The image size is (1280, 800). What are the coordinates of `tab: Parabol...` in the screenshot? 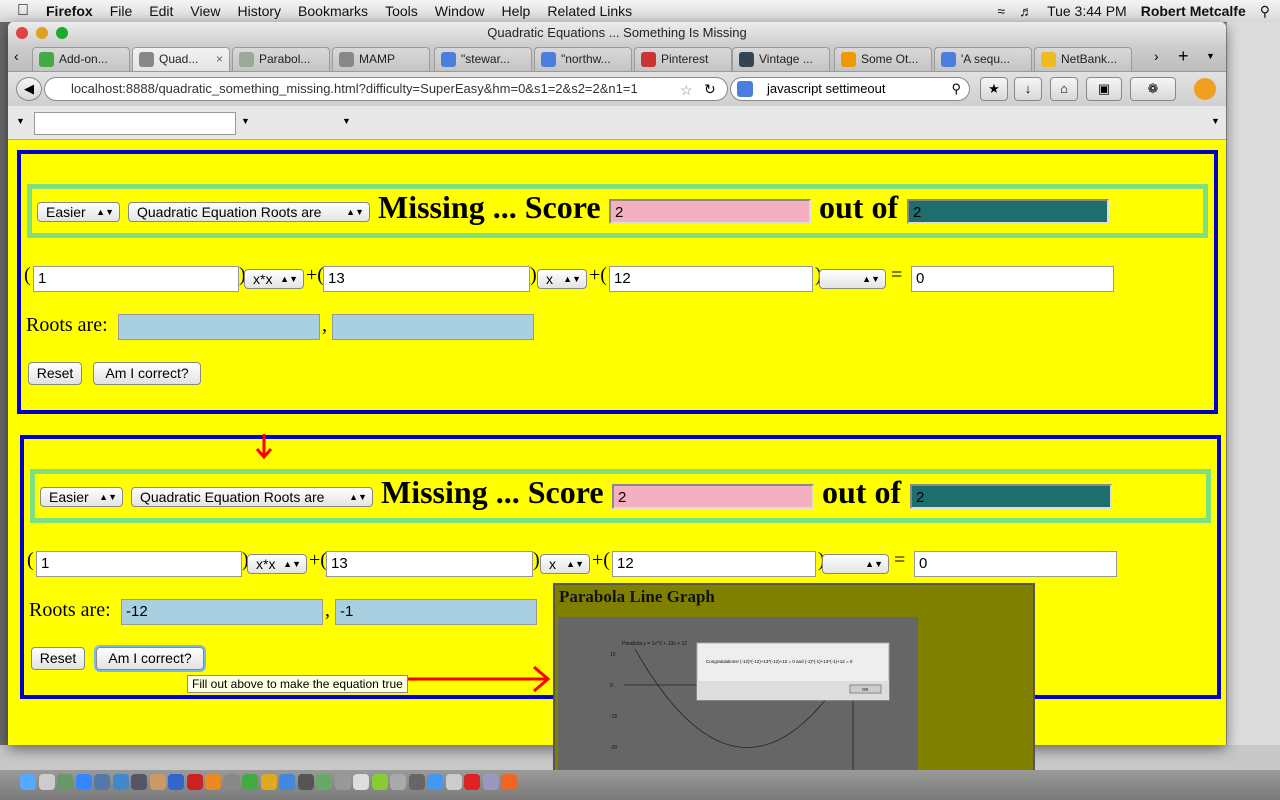 It's located at (281, 59).